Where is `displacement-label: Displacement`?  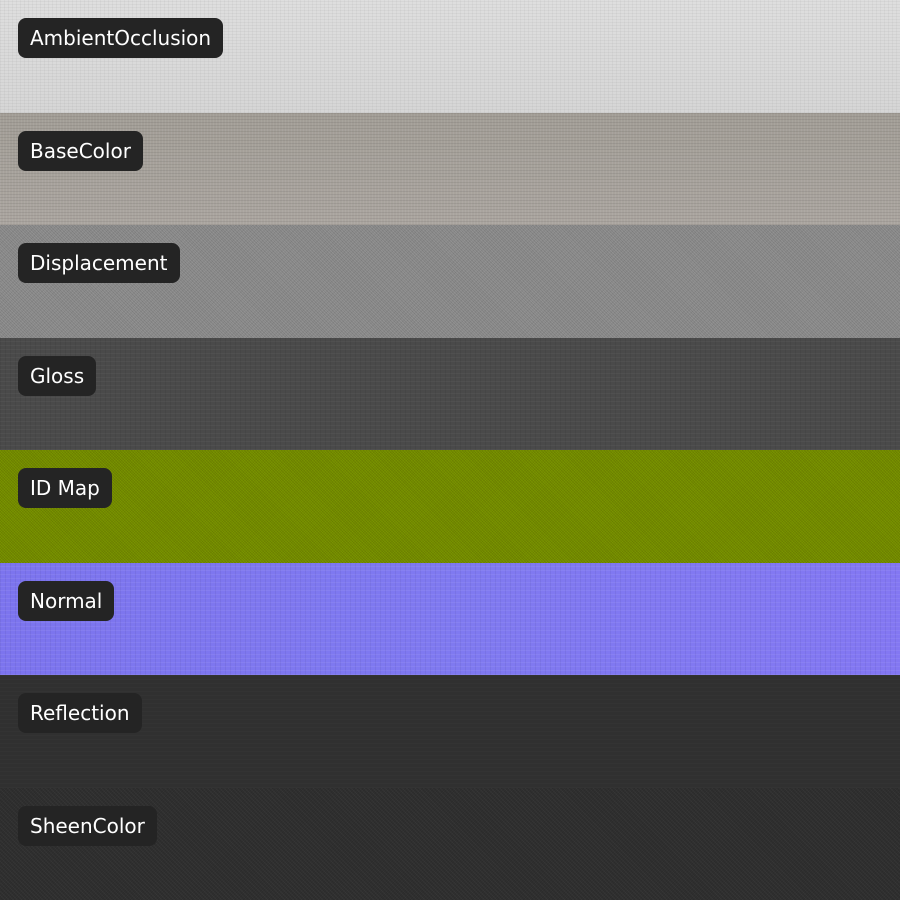 displacement-label: Displacement is located at coordinates (99, 263).